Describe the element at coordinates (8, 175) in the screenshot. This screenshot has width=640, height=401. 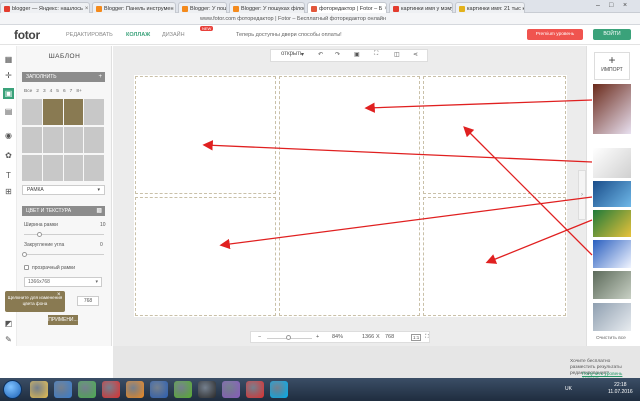
I see `text-icon: T` at that location.